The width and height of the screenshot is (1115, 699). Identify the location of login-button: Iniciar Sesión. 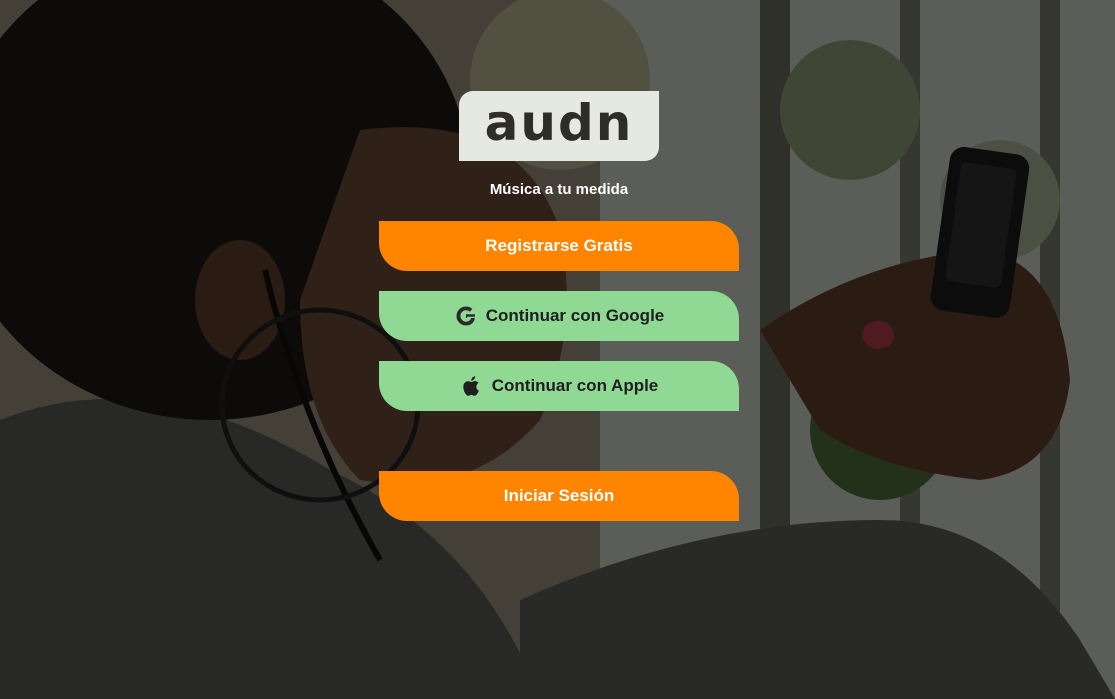
(559, 496).